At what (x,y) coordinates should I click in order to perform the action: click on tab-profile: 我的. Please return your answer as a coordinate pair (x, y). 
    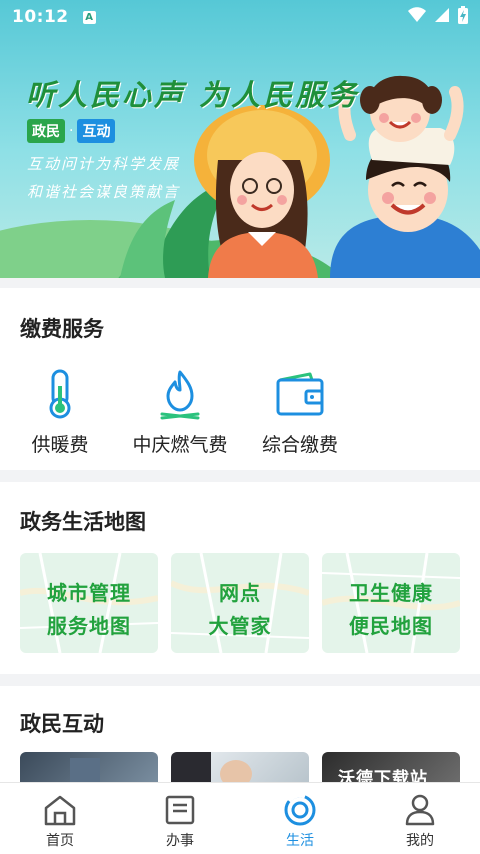
    Looking at the image, I should click on (420, 818).